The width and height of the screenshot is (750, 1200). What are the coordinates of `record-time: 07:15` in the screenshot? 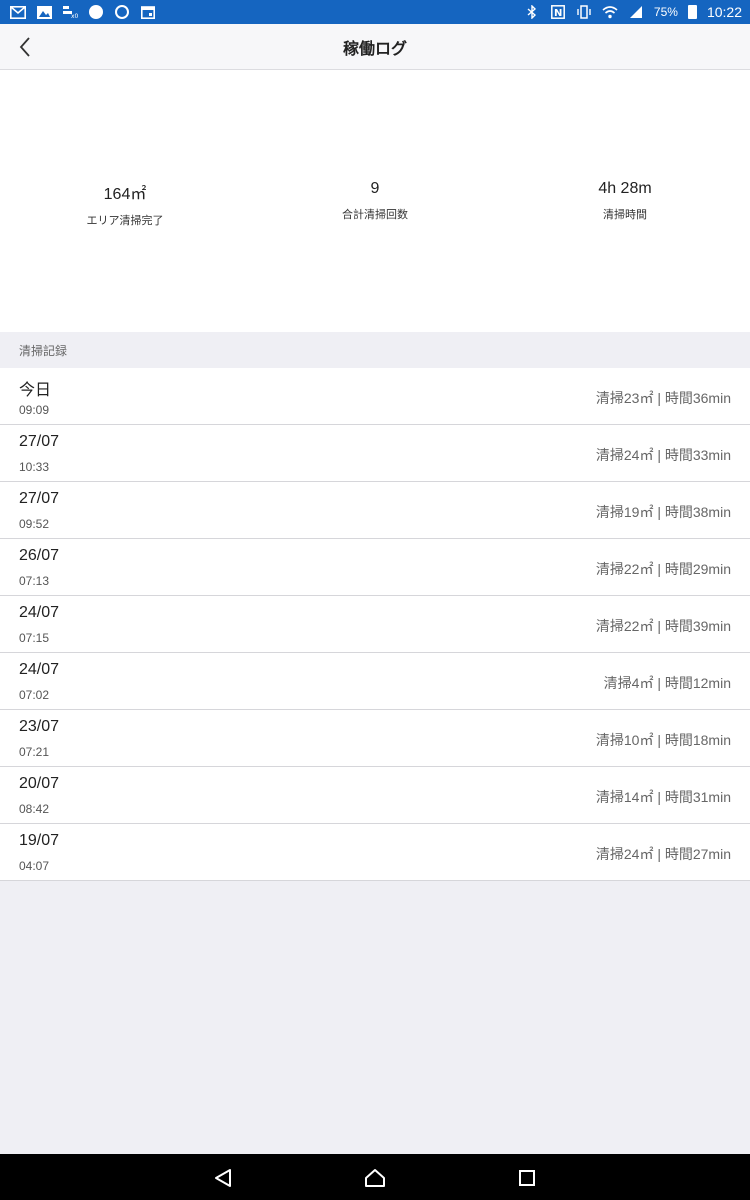 It's located at (34, 638).